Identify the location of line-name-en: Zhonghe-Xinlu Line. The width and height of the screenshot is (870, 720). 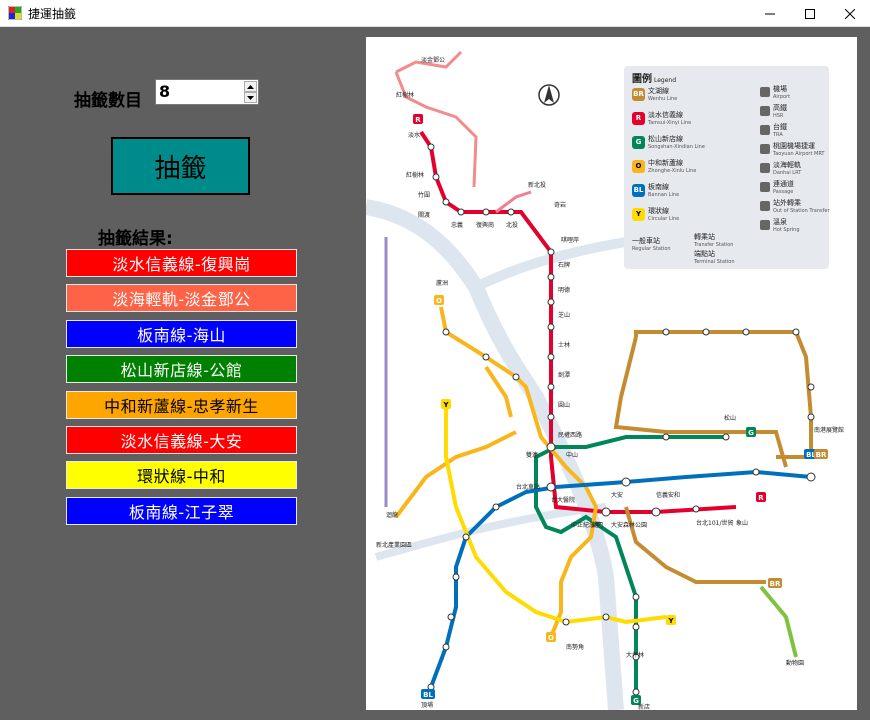
(672, 171).